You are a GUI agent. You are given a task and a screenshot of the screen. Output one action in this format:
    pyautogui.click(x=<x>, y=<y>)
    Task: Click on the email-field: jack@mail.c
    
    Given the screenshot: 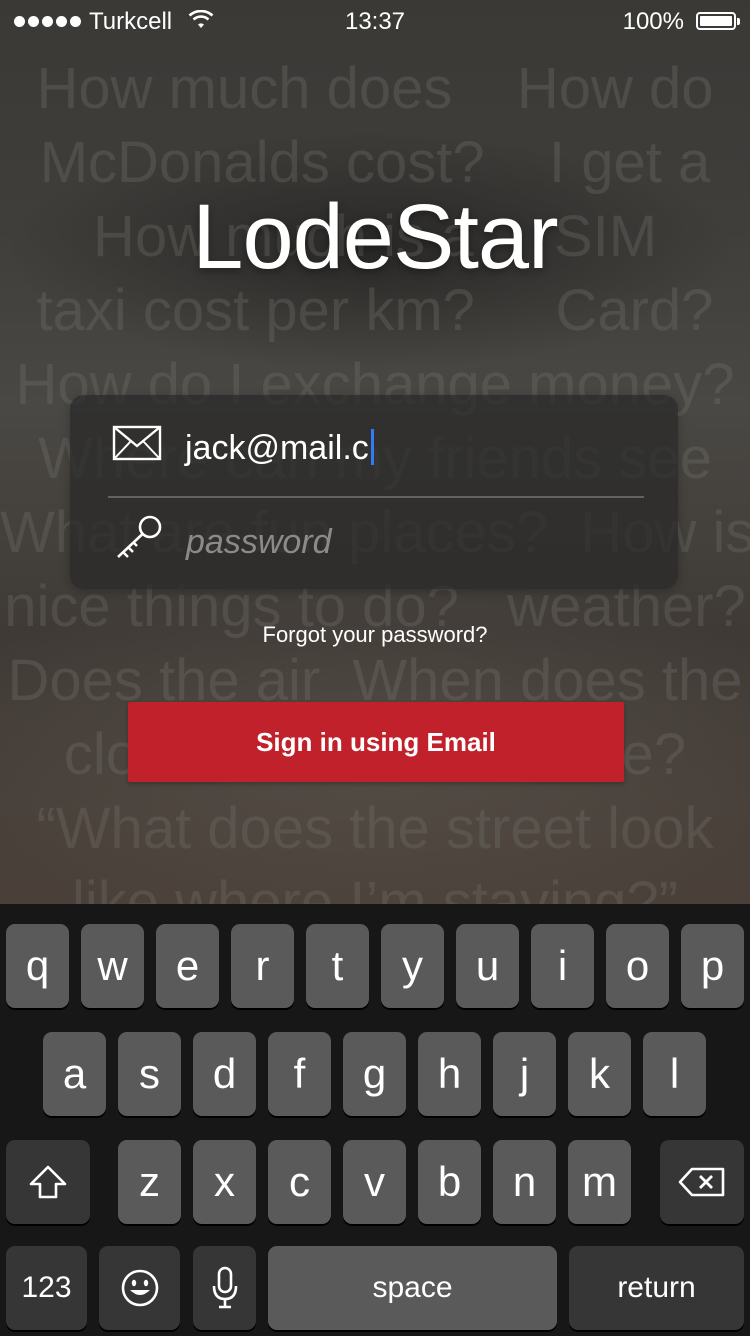 What is the action you would take?
    pyautogui.click(x=374, y=443)
    